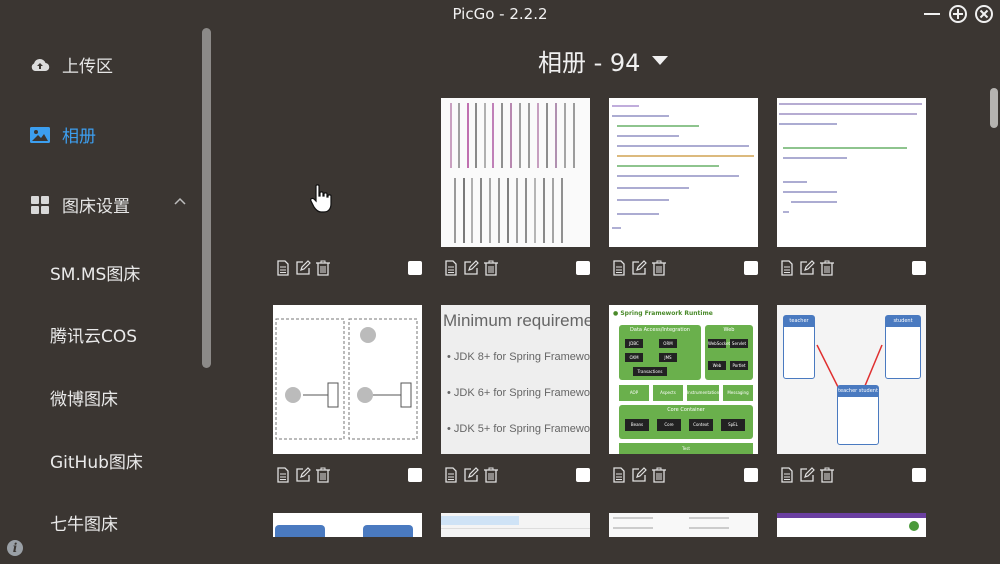  I want to click on main-scrollbar, so click(994, 108).